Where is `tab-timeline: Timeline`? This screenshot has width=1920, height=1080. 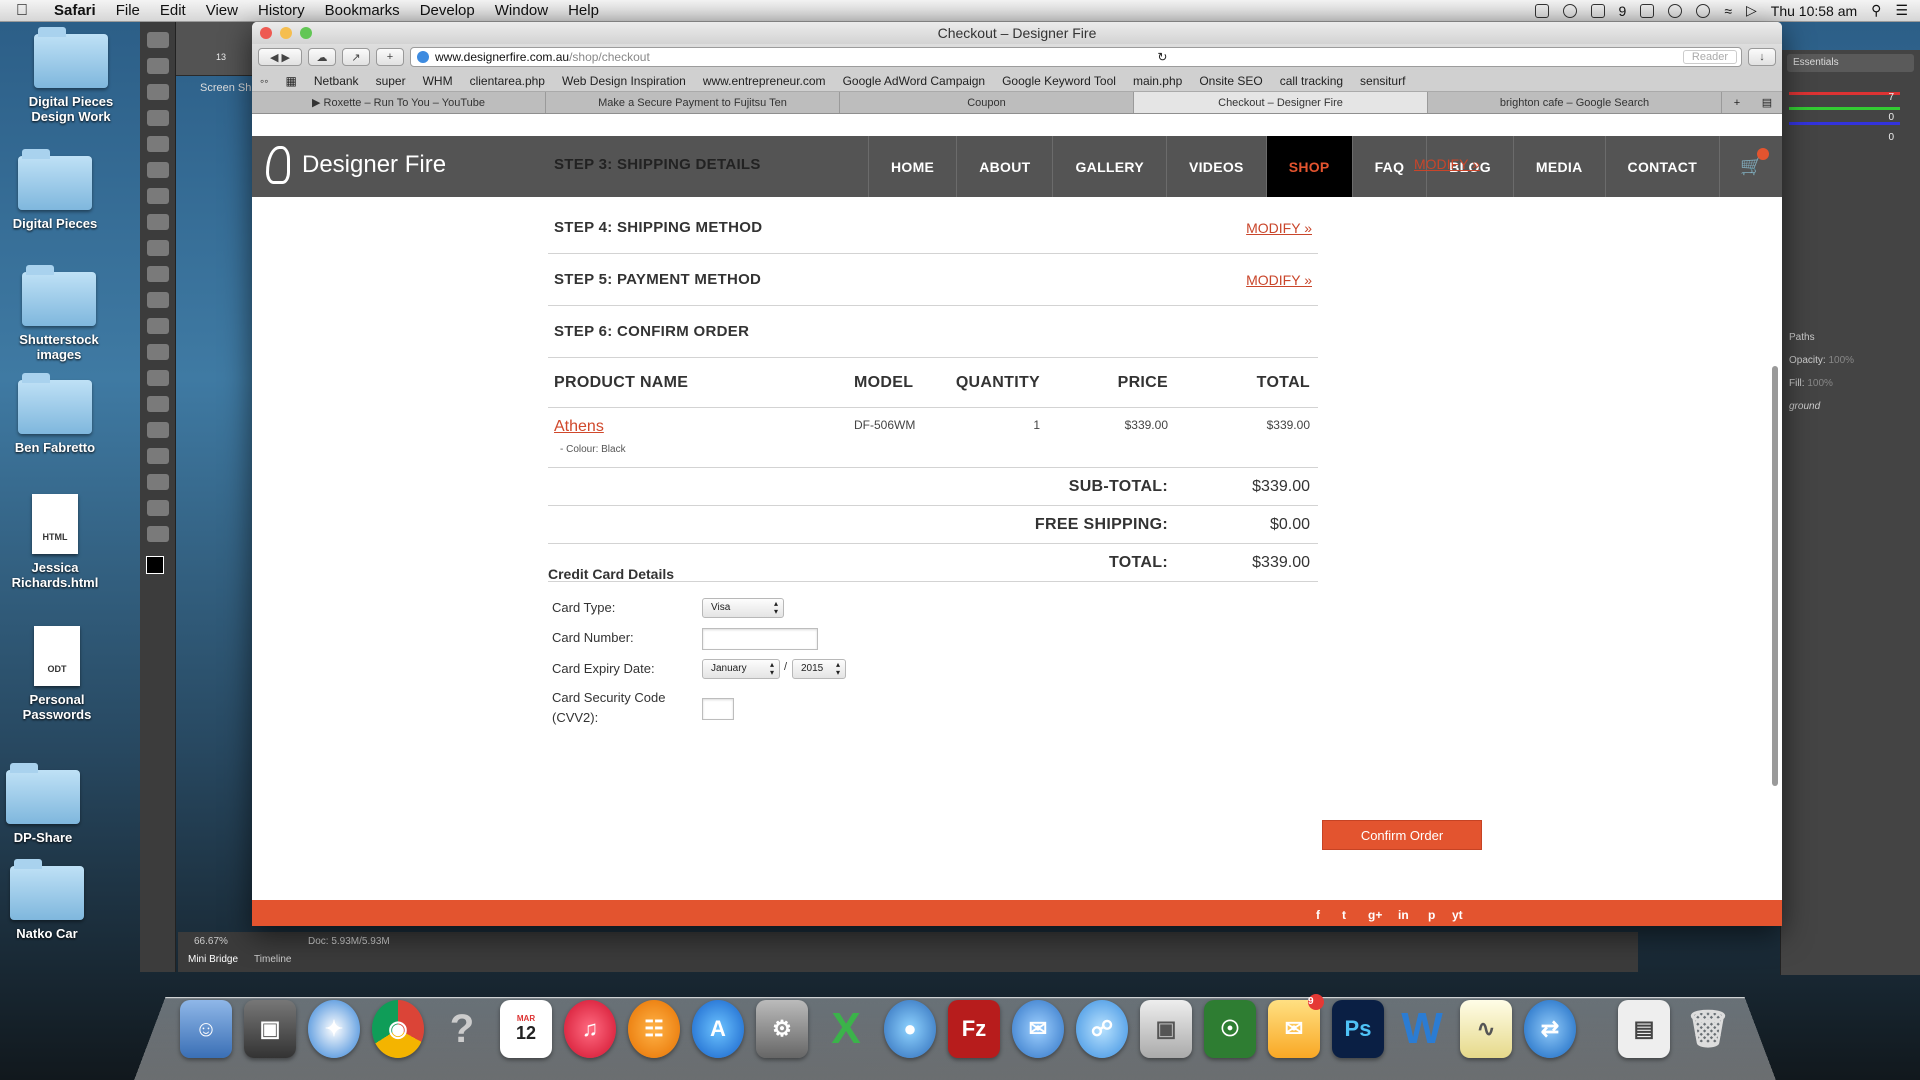 tab-timeline: Timeline is located at coordinates (272, 959).